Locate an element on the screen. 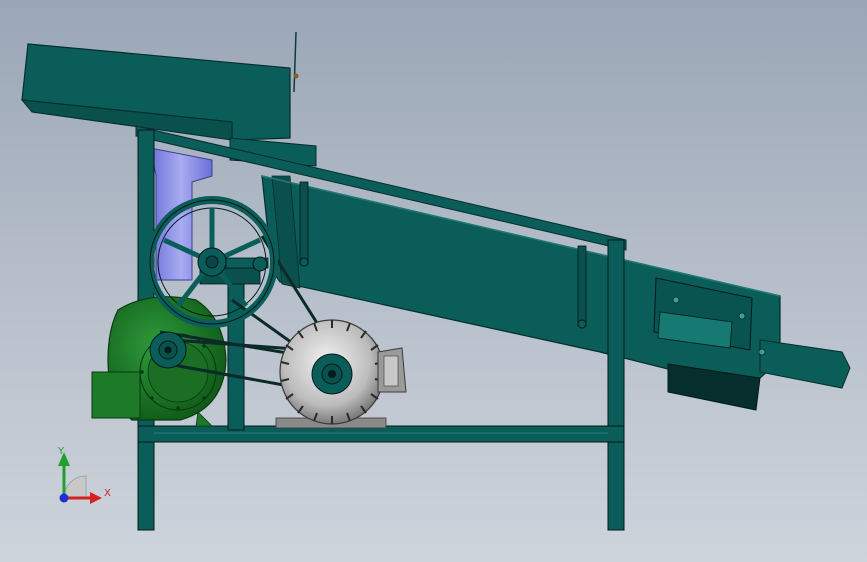 The image size is (867, 562). motor-pulley is located at coordinates (332, 374).